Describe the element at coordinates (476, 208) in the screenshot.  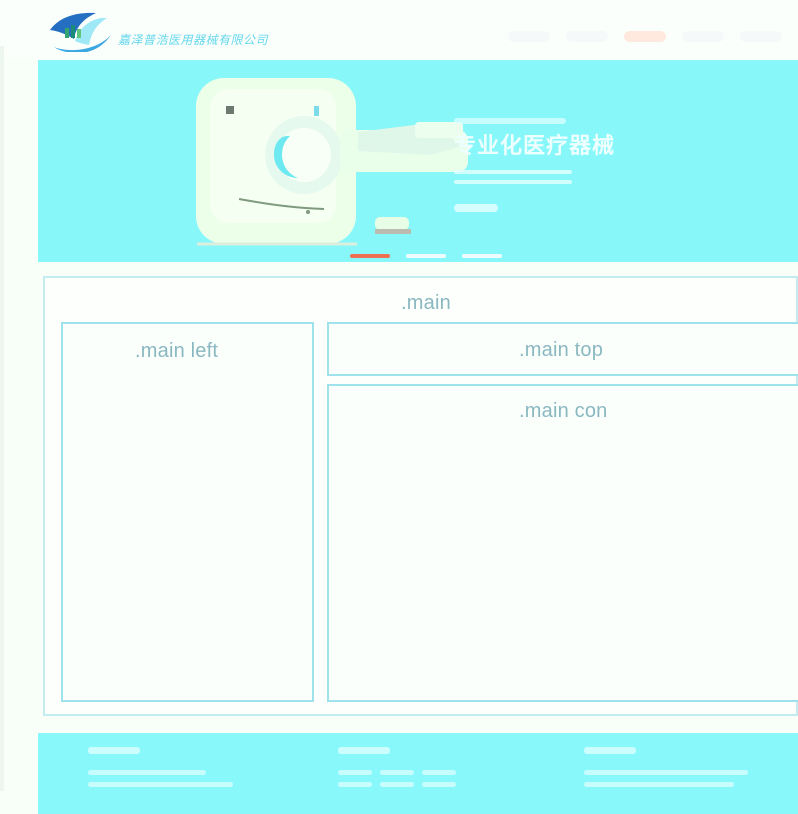
I see `hero-button` at that location.